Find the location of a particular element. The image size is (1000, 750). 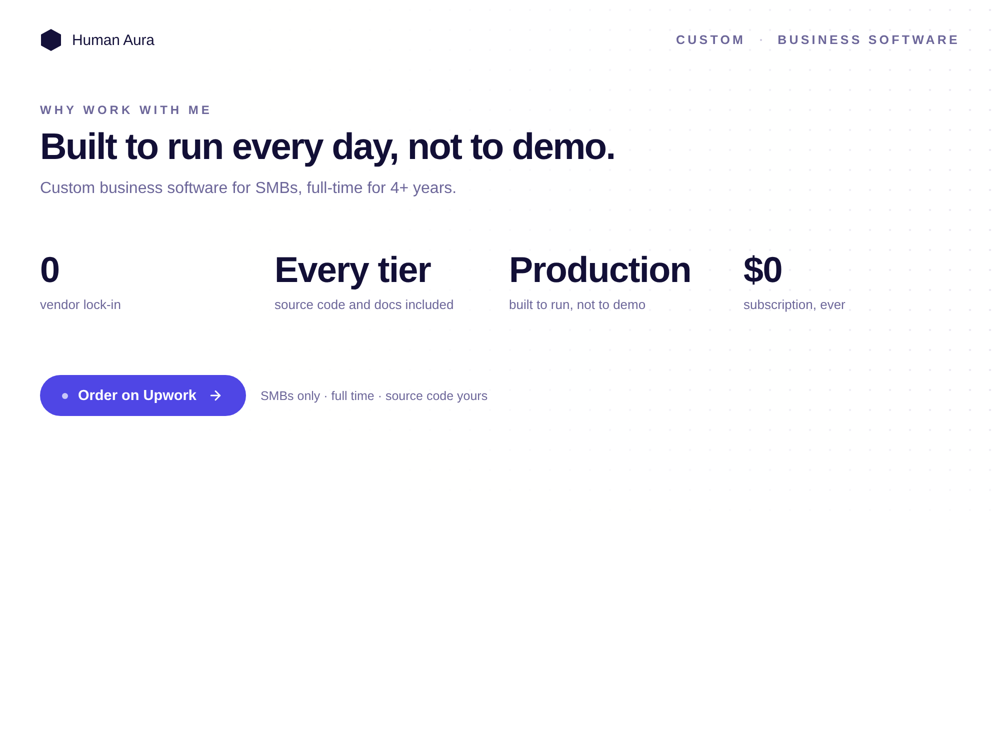

header-tag: CUSTOM is located at coordinates (711, 40).